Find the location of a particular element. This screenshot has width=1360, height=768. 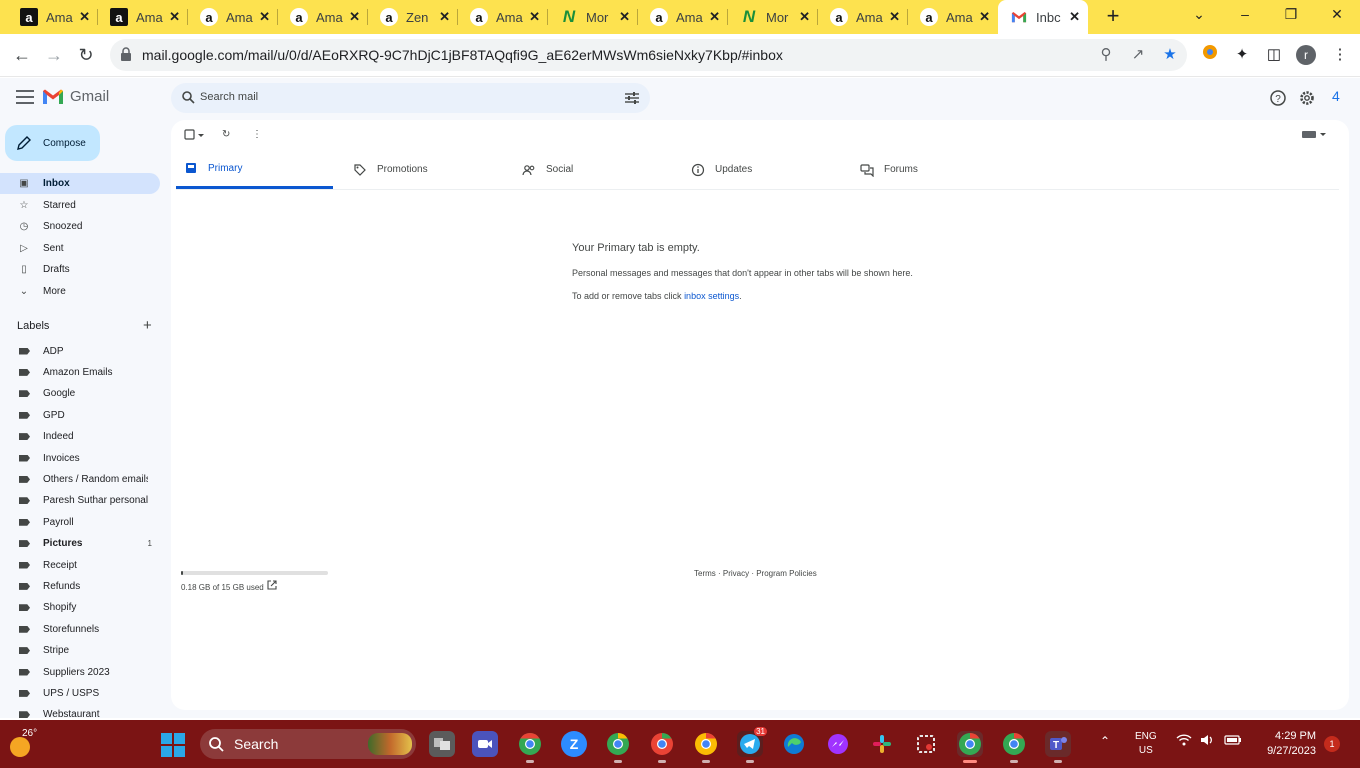

share-icon: ↗ is located at coordinates (1138, 55).